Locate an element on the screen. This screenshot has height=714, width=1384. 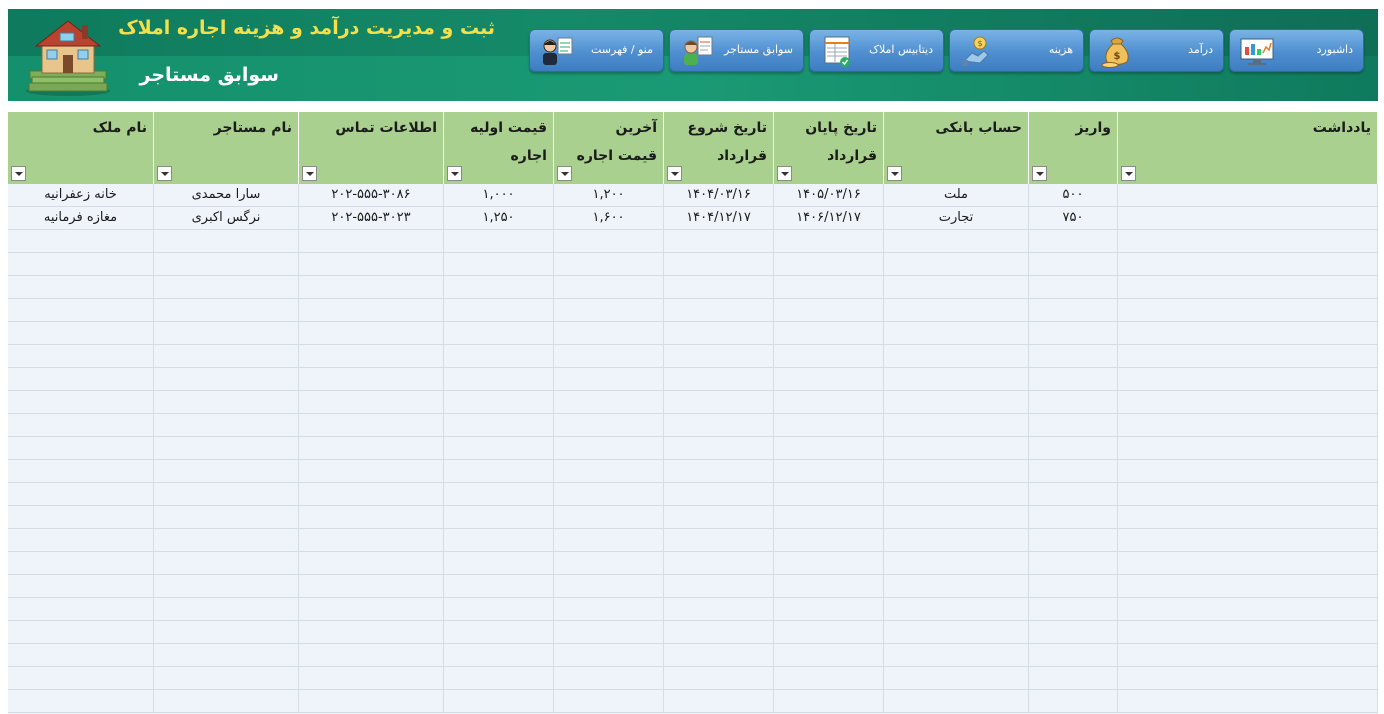
table-cell: ۱,۲۰۰ is located at coordinates (609, 195).